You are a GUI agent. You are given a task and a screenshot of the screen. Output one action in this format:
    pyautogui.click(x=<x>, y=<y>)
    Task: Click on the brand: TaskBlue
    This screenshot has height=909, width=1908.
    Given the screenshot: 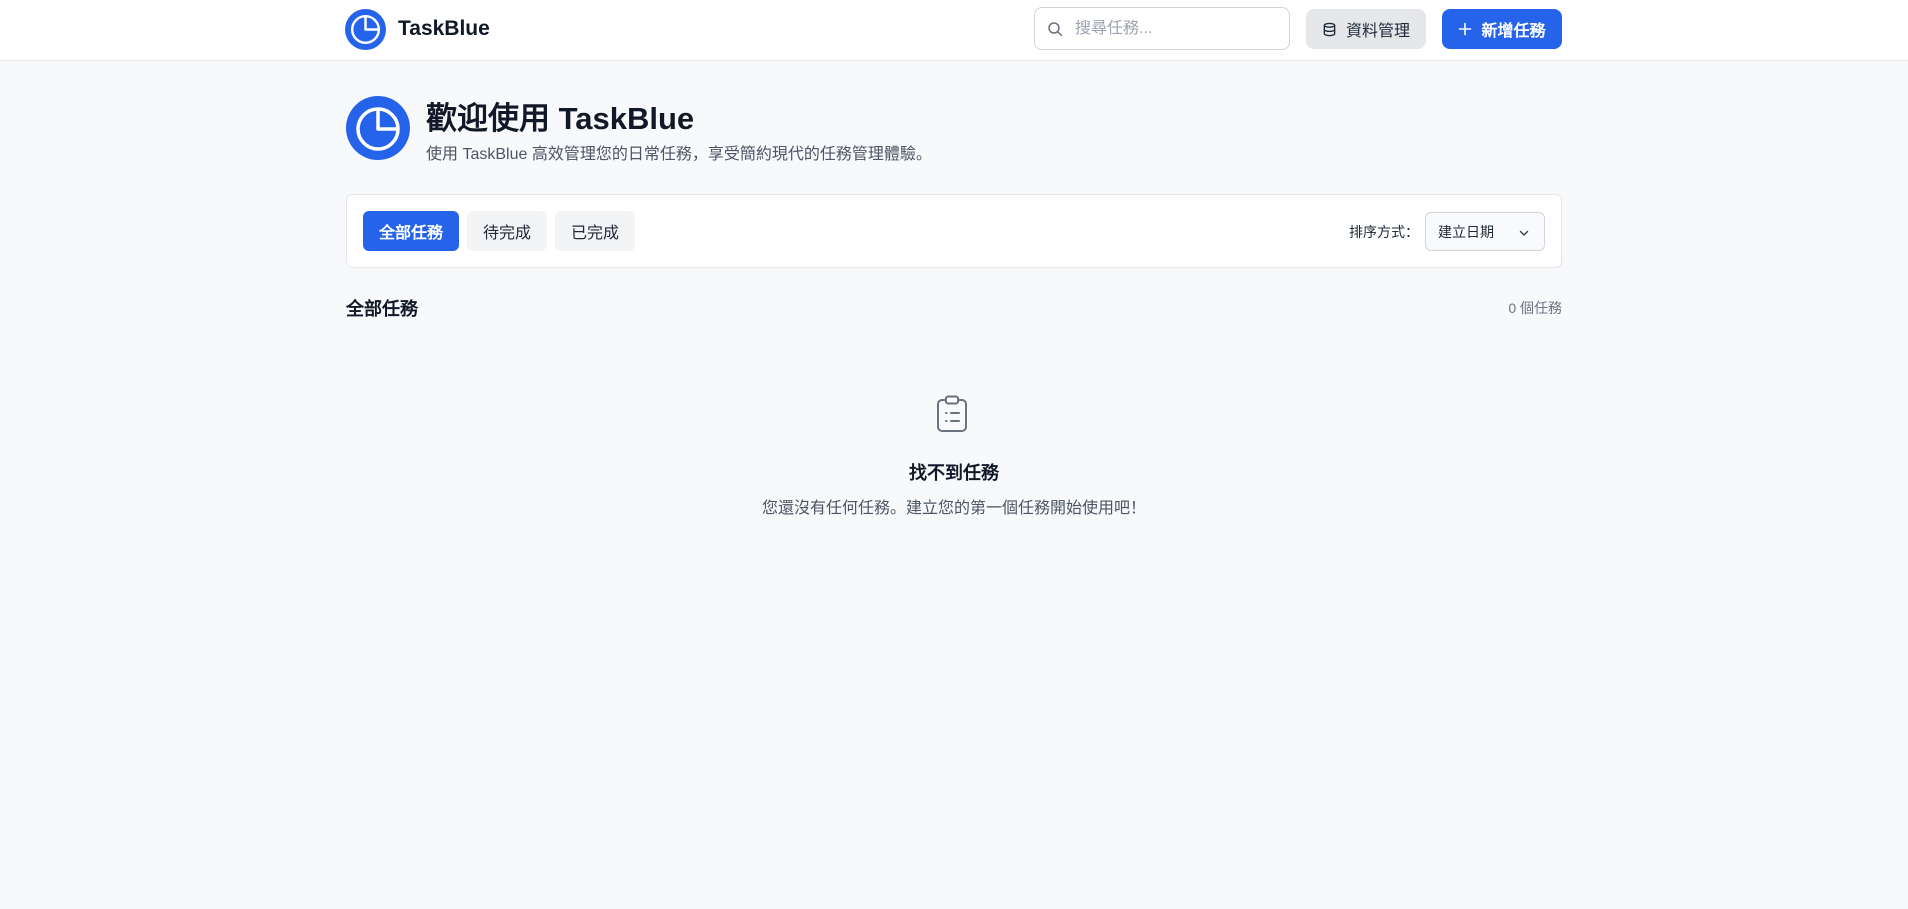 What is the action you would take?
    pyautogui.click(x=417, y=29)
    